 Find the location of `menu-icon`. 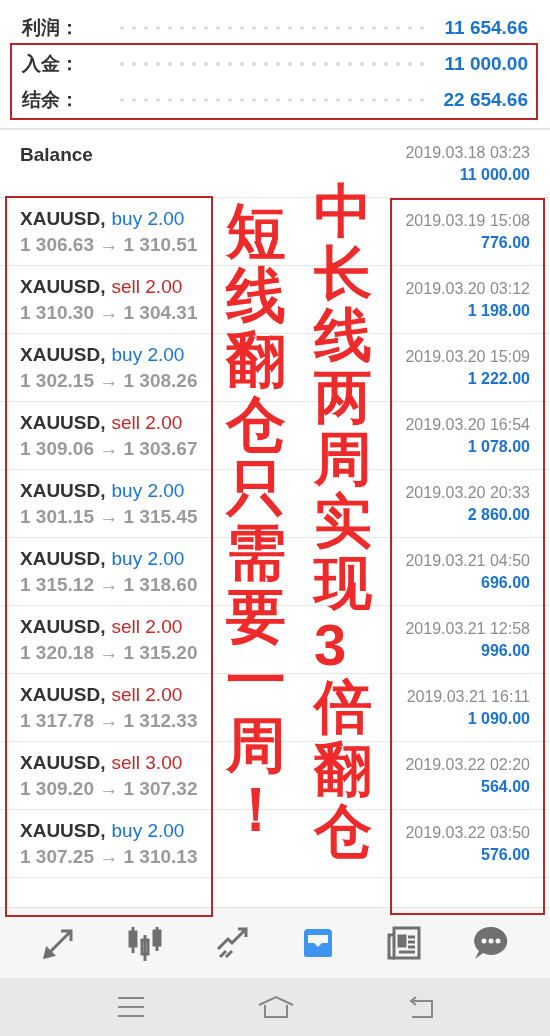

menu-icon is located at coordinates (130, 1007).